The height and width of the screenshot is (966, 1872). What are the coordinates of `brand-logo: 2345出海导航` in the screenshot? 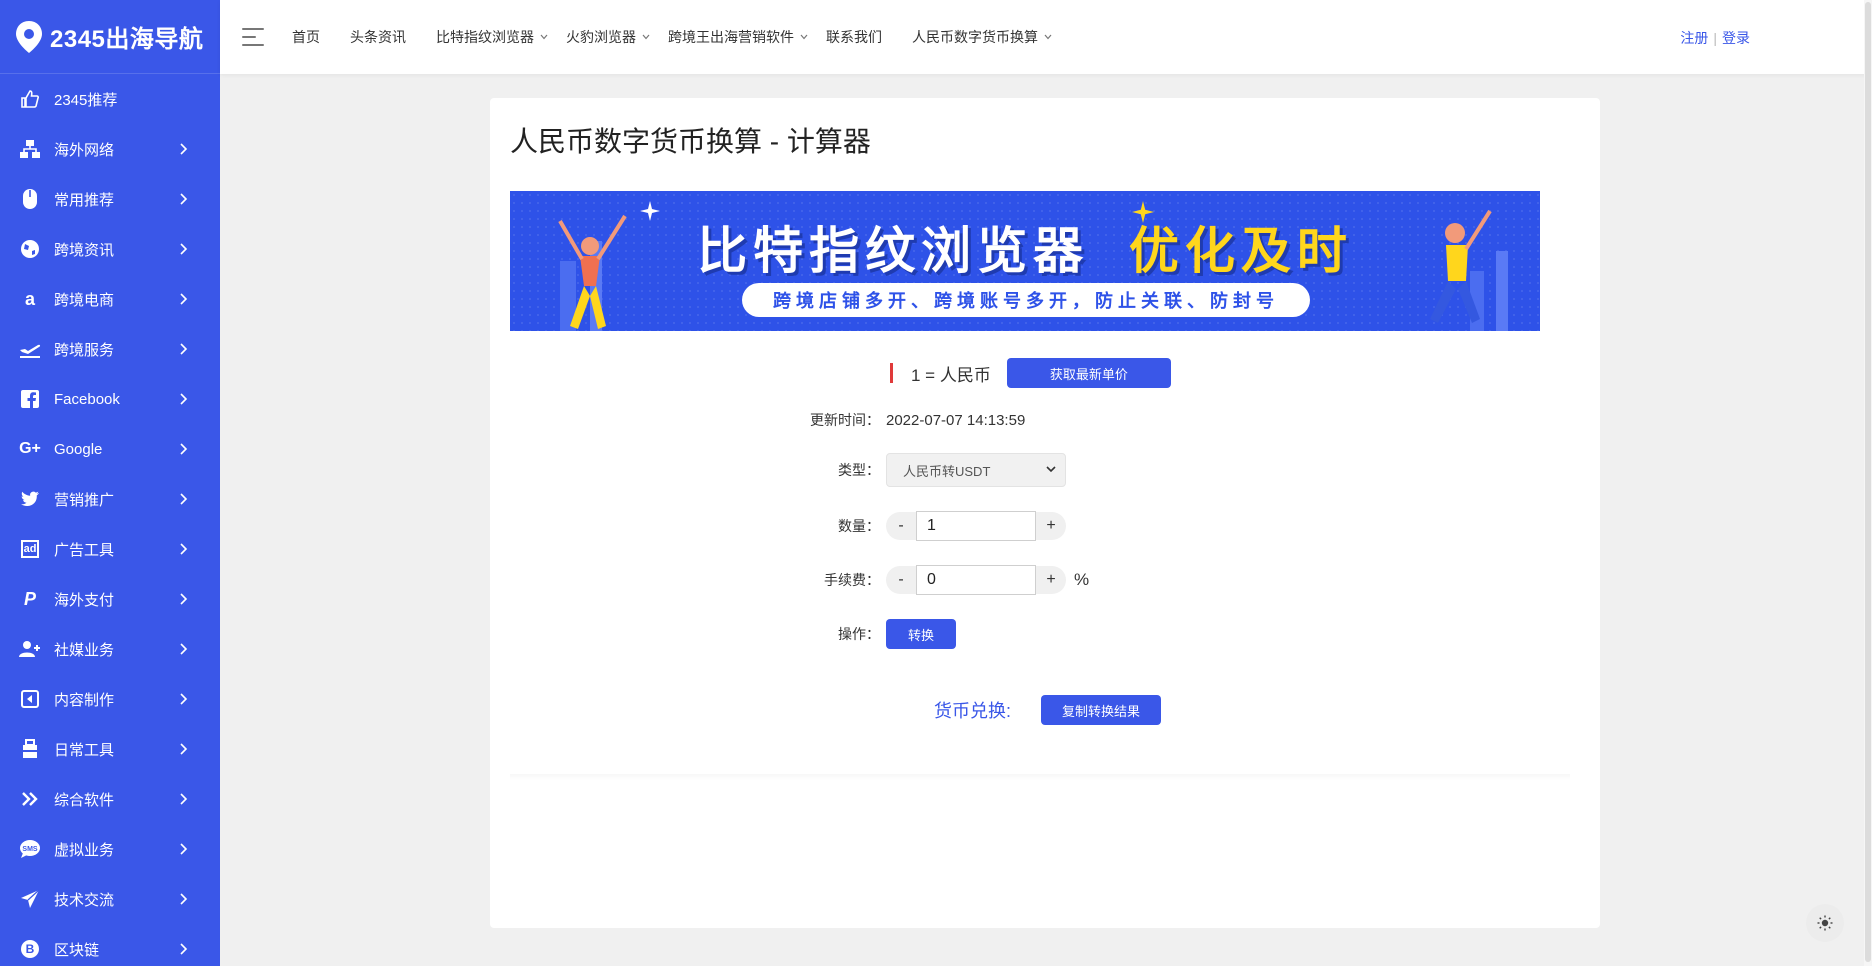 It's located at (110, 37).